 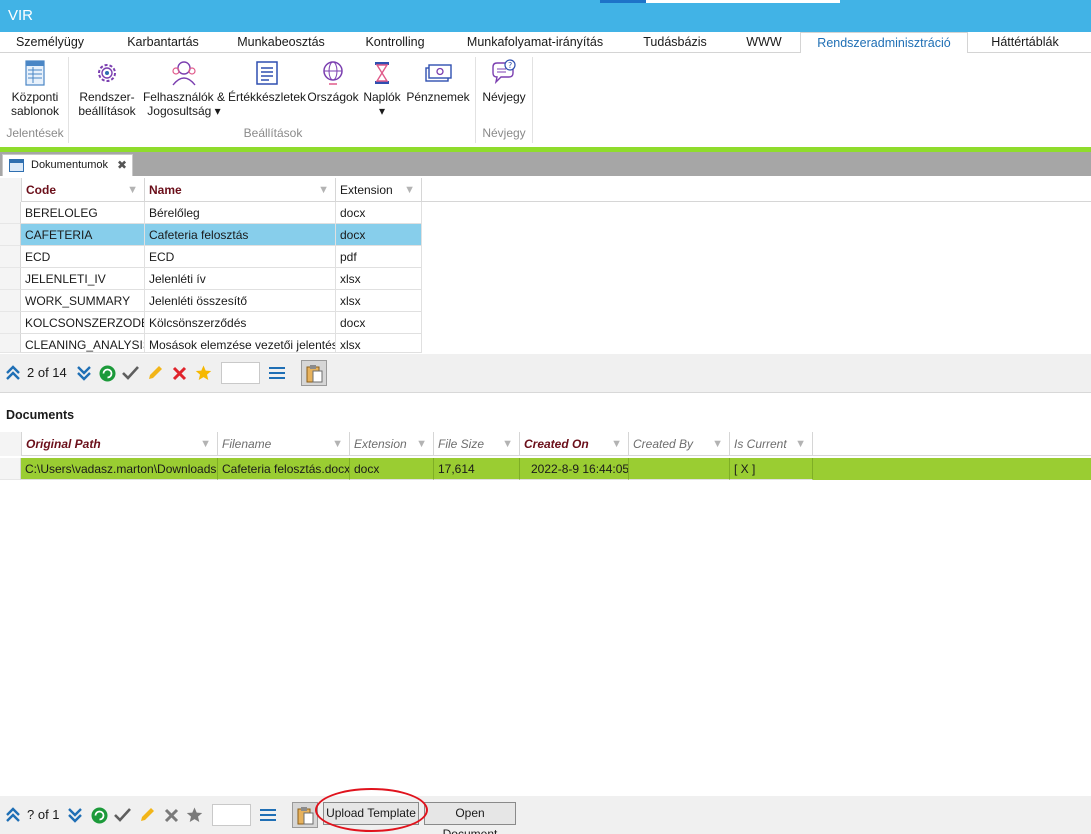 I want to click on templates-grid-header: Code ▼ Name ▼ Extension ▼, so click(x=545, y=190).